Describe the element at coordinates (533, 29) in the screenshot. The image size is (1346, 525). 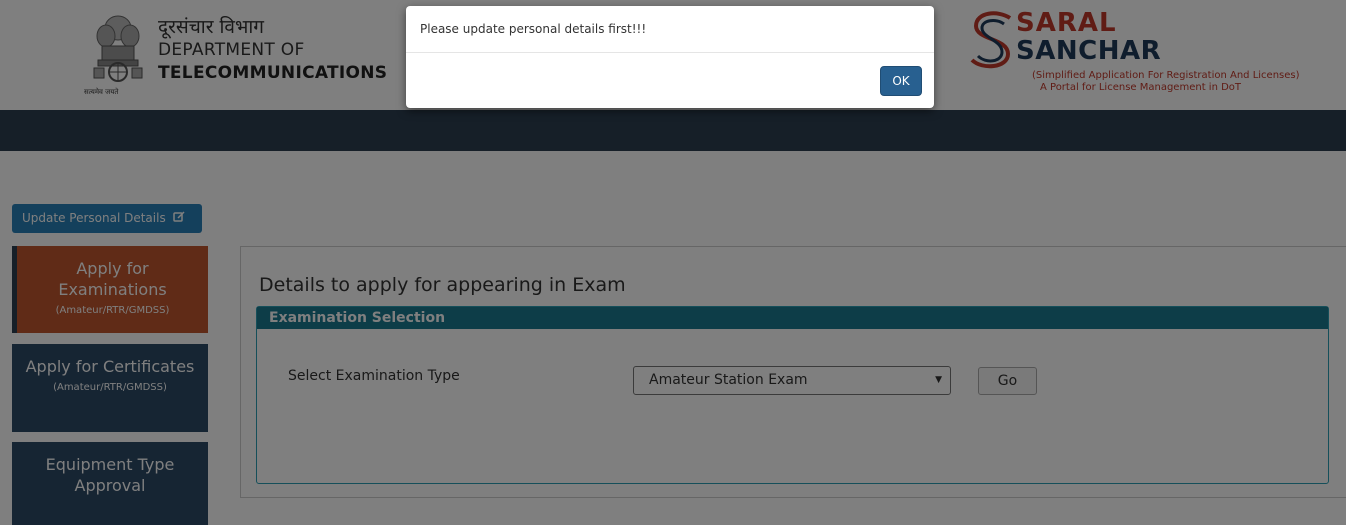
I see `alert-message: Please update personal details first!!!` at that location.